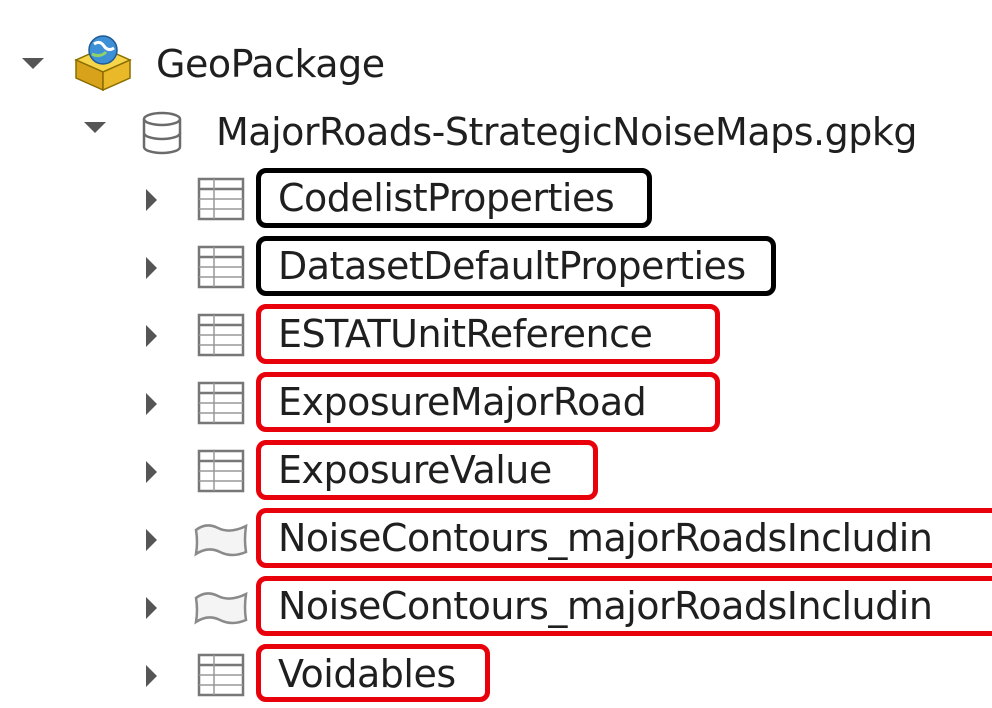  I want to click on tree-item-datasetdefaultproperties: DatasetDefaultProperties, so click(496, 266).